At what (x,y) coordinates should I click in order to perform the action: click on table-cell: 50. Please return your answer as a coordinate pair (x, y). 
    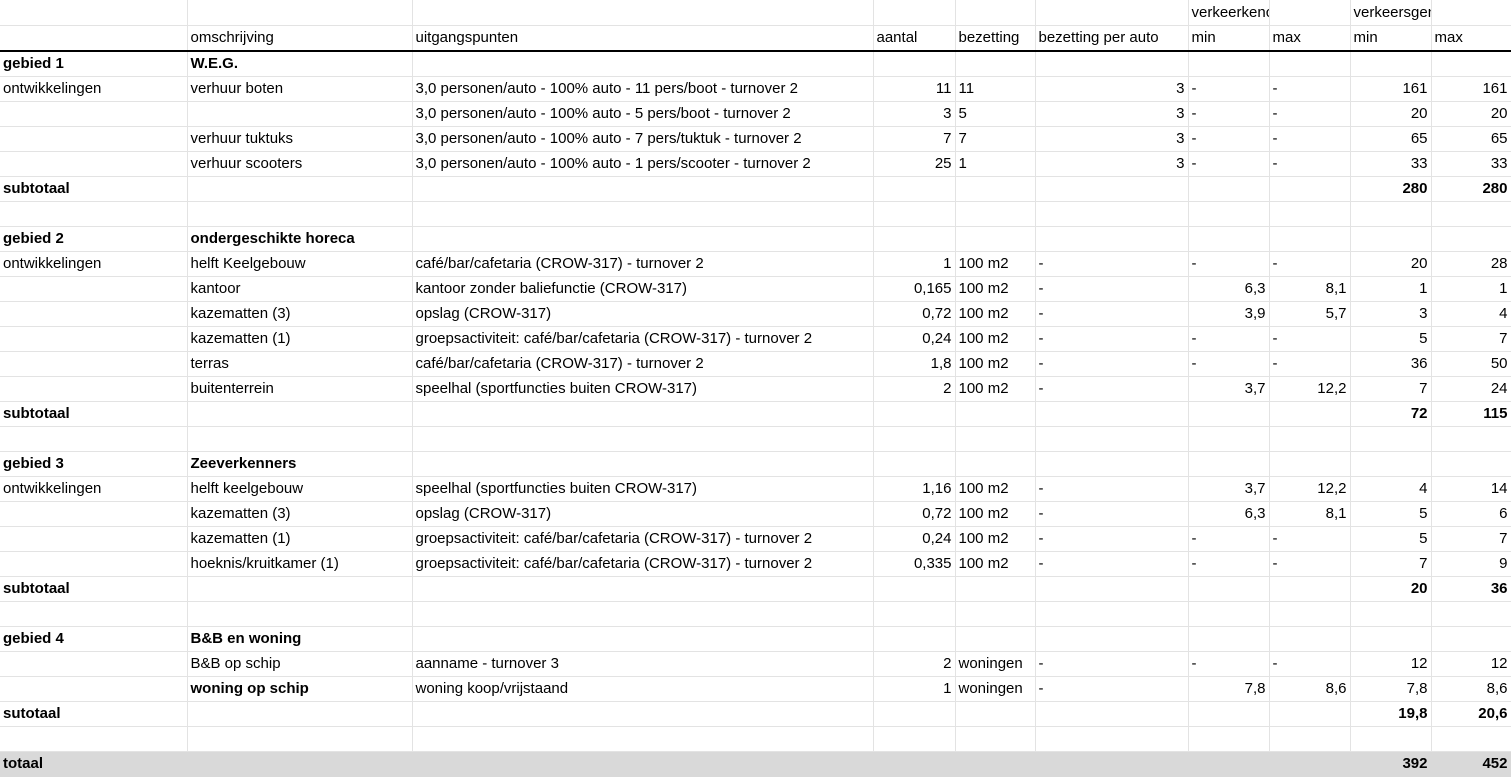
    Looking at the image, I should click on (1471, 364).